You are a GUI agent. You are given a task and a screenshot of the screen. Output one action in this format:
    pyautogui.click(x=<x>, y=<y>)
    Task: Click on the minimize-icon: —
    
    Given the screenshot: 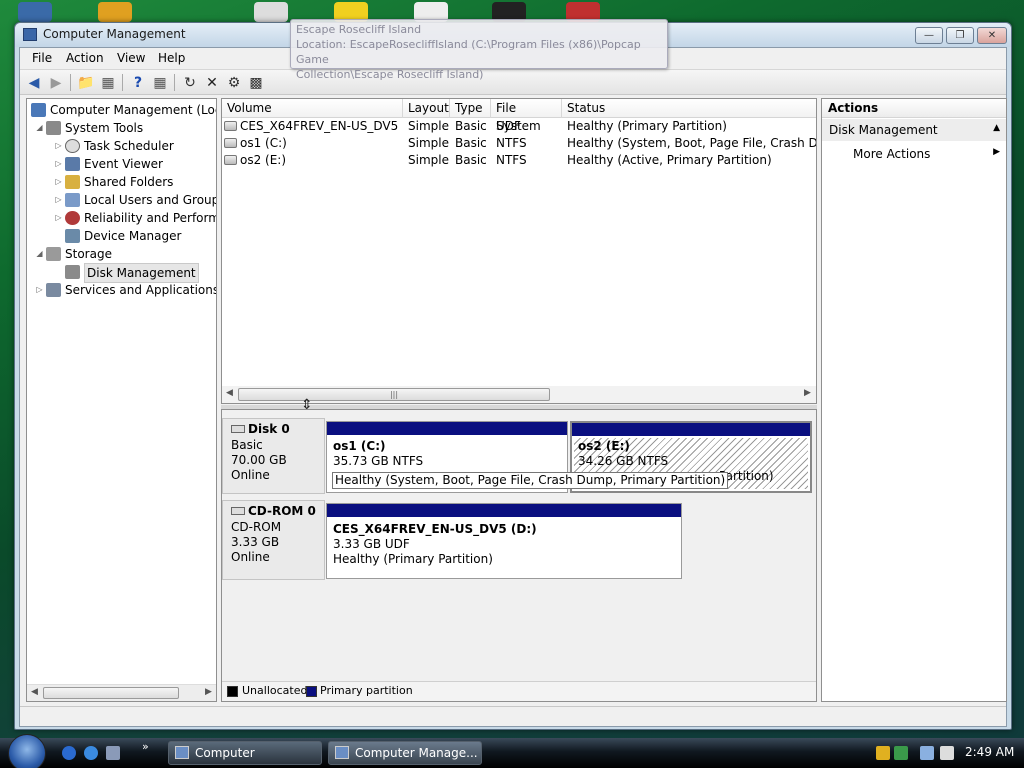 What is the action you would take?
    pyautogui.click(x=929, y=35)
    